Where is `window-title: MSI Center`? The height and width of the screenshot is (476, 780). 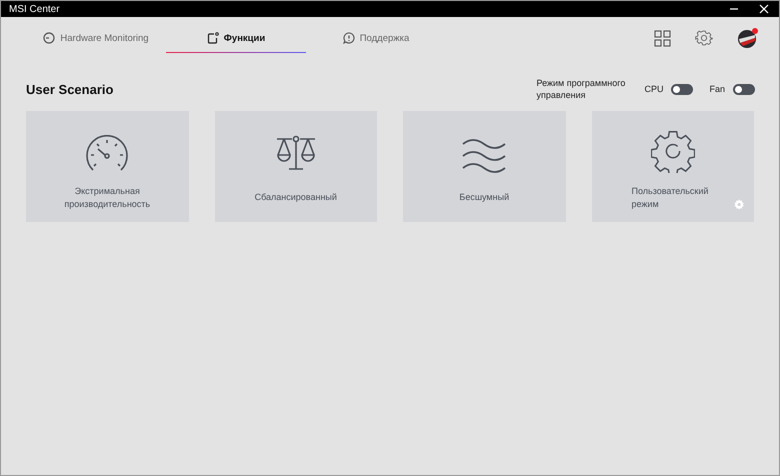
window-title: MSI Center is located at coordinates (34, 9).